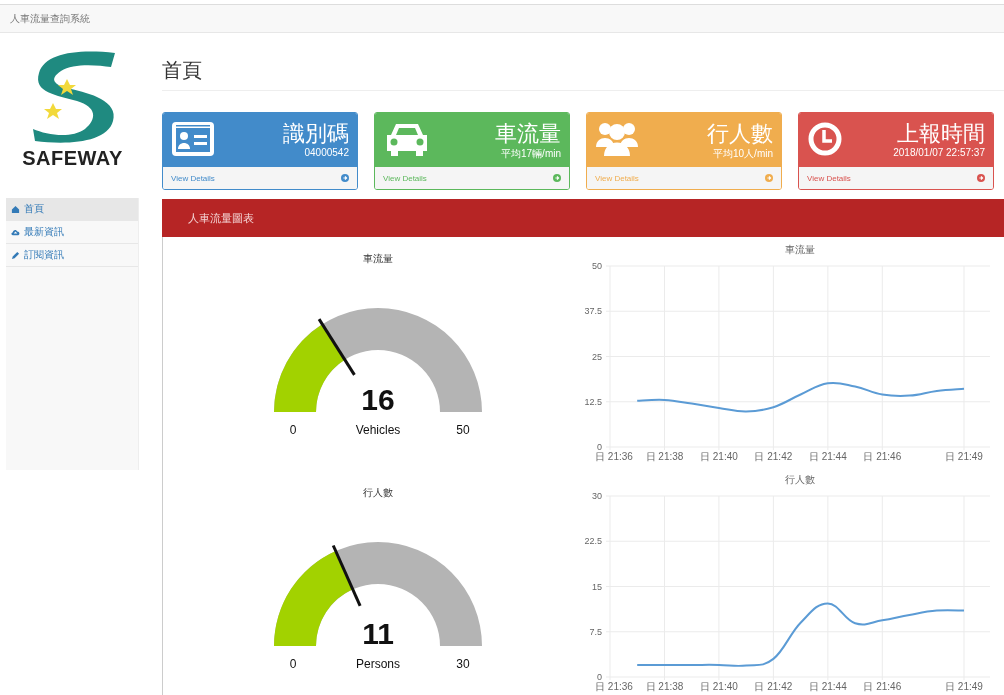 The width and height of the screenshot is (1004, 695). I want to click on sidebar-item: 首頁, so click(72, 209).